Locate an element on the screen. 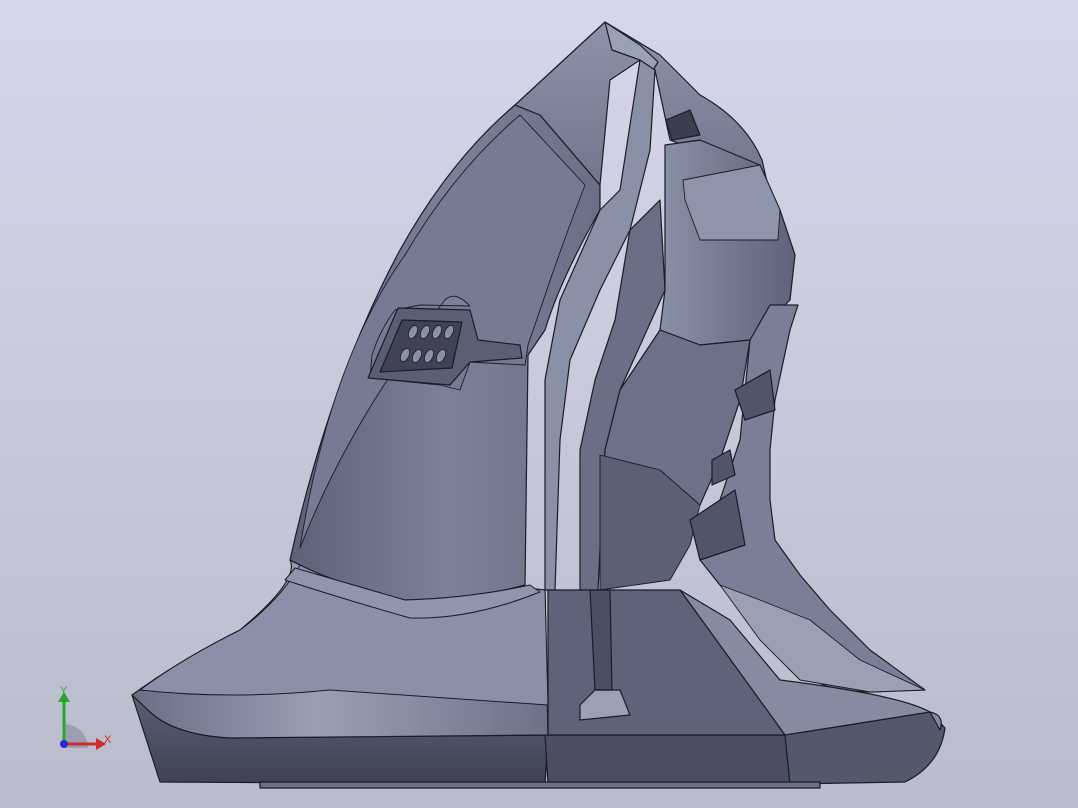  z-axis-origin is located at coordinates (64, 744).